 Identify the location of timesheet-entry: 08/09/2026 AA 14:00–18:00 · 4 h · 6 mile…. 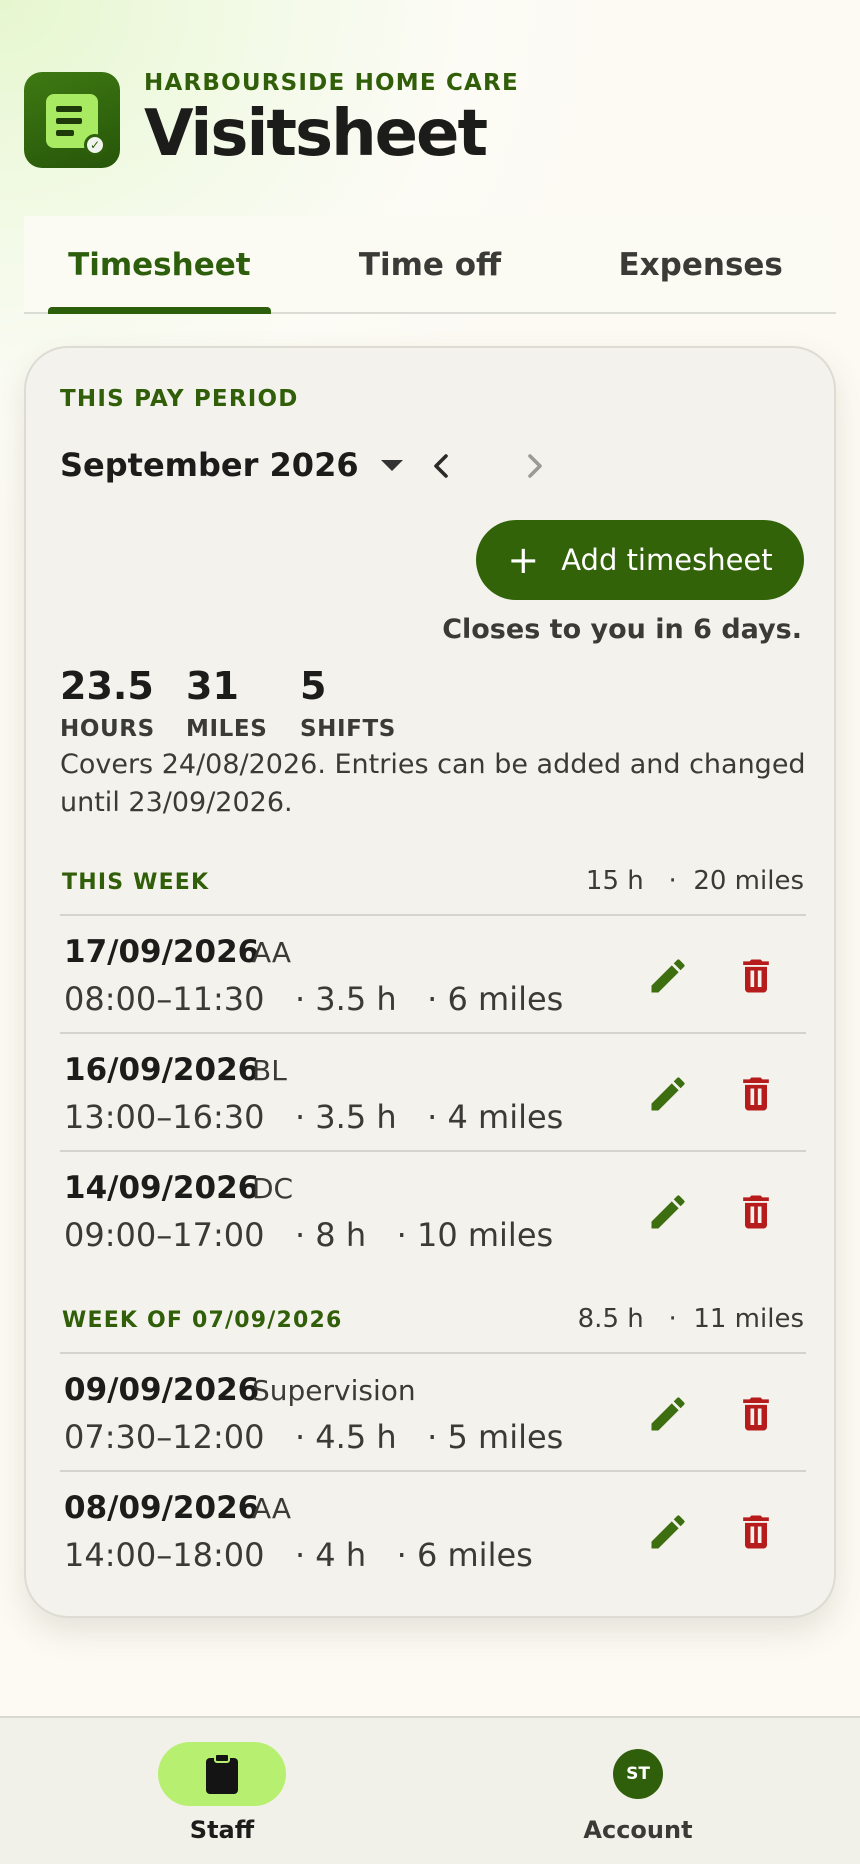
(433, 1531).